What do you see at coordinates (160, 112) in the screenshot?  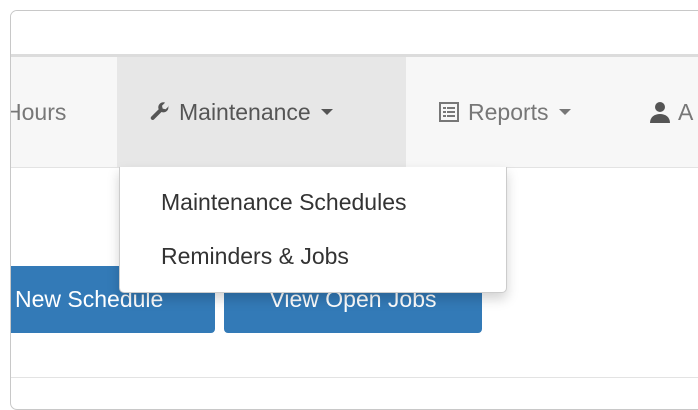 I see `wrench-icon` at bounding box center [160, 112].